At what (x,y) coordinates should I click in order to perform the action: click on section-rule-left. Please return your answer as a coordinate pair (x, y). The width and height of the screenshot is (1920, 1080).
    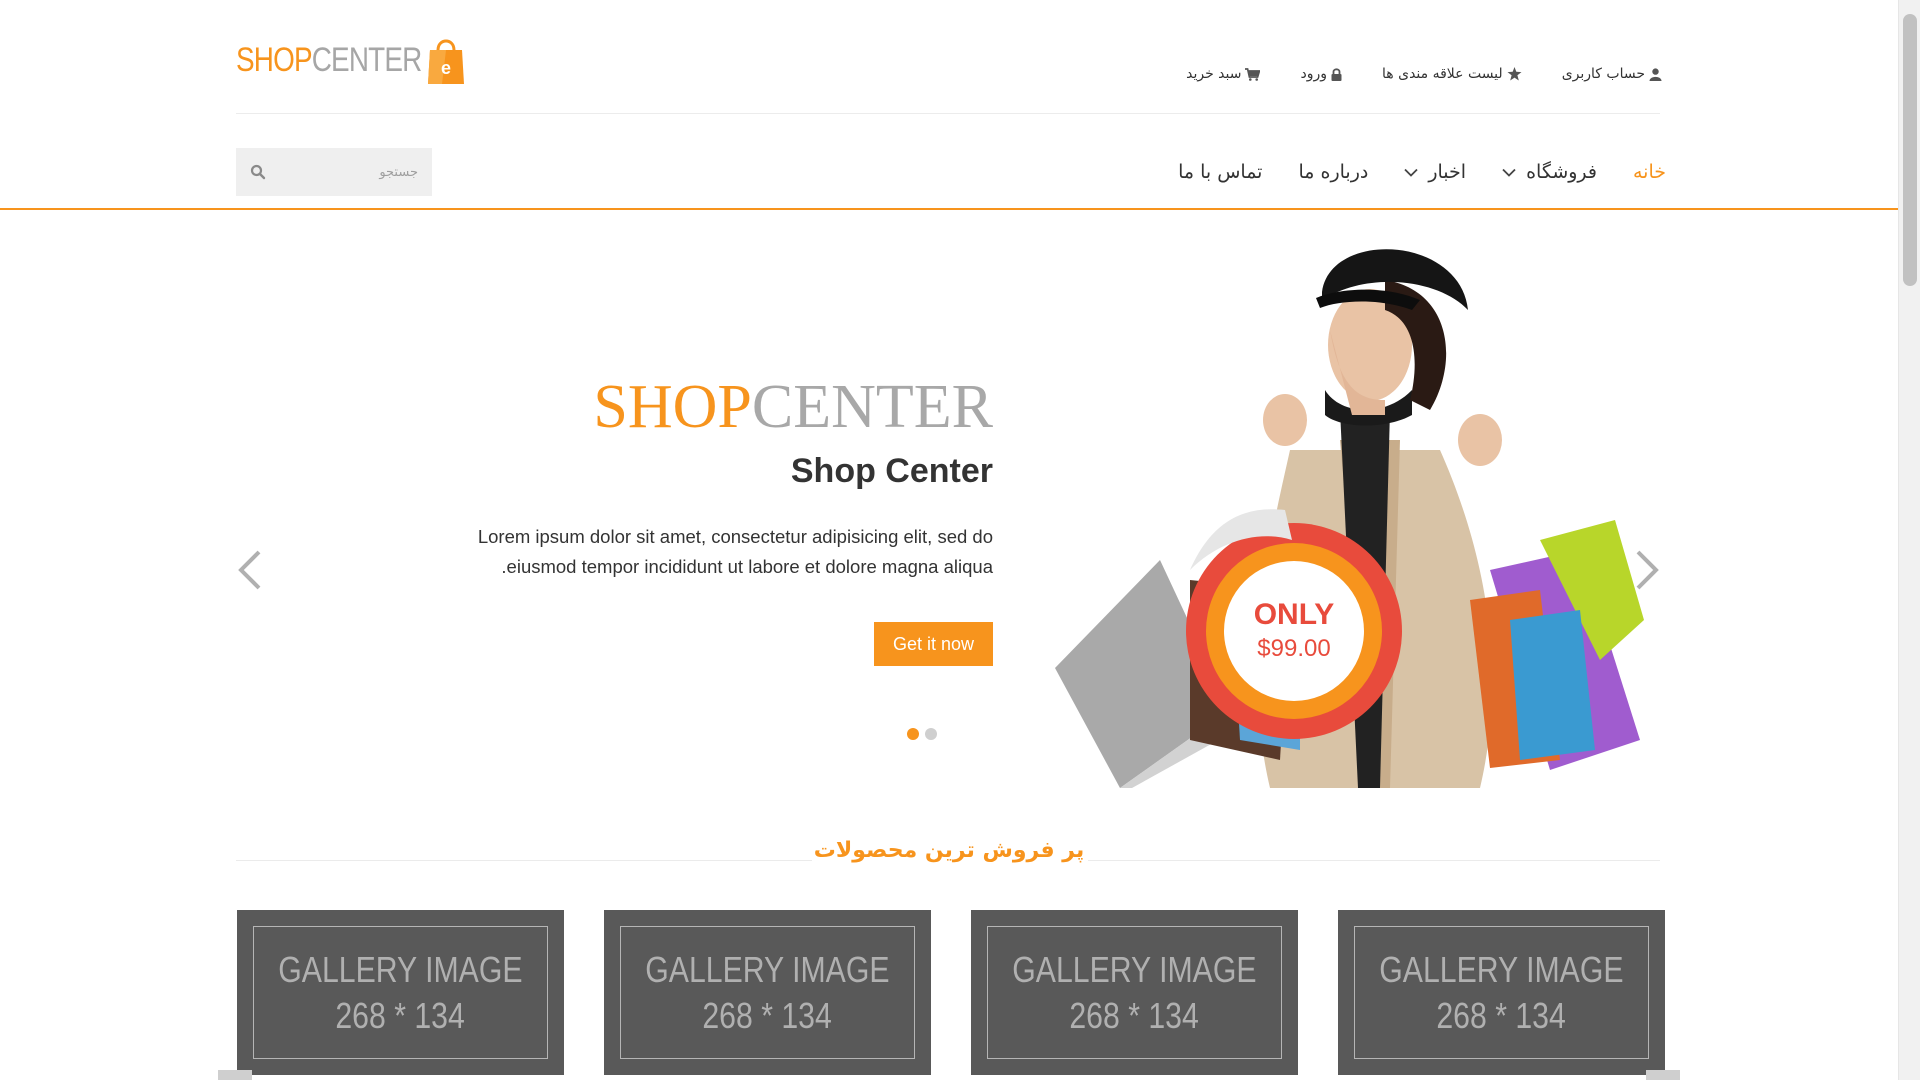
    Looking at the image, I should click on (524, 860).